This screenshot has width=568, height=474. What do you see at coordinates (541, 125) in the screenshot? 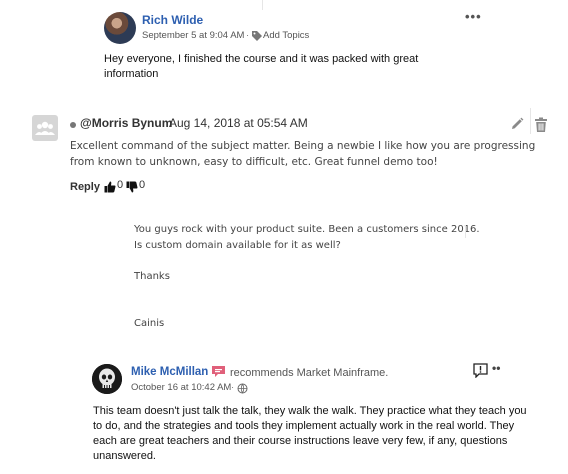
I see `trash-icon` at bounding box center [541, 125].